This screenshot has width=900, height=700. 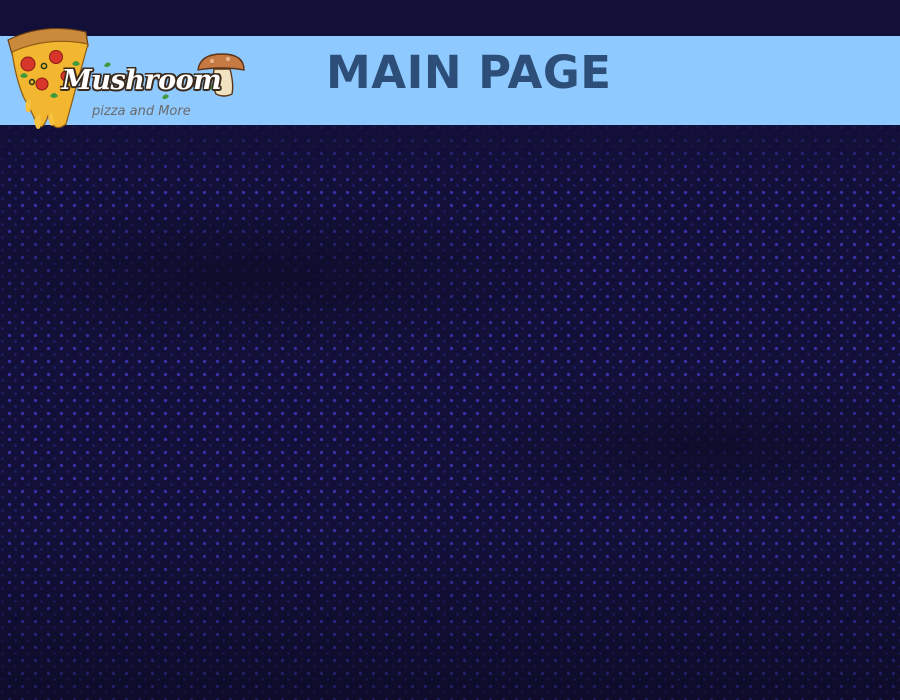 What do you see at coordinates (469, 72) in the screenshot?
I see `page-title: MAIN PAGE` at bounding box center [469, 72].